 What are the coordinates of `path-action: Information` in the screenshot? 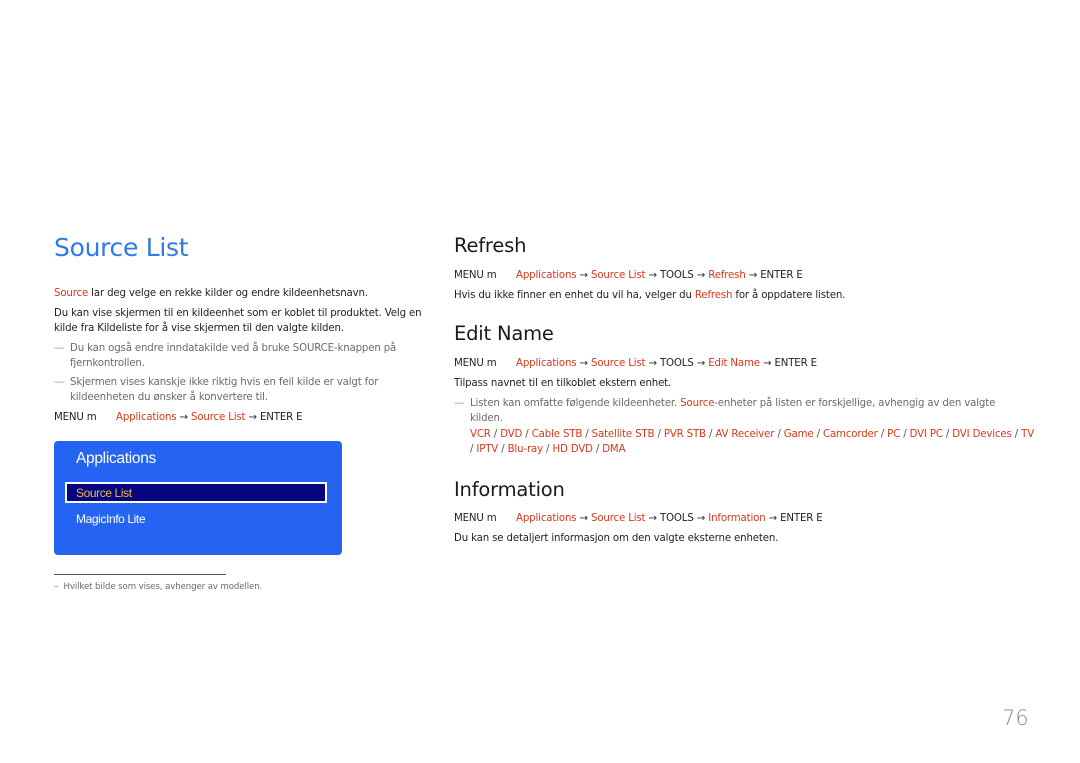 It's located at (737, 518).